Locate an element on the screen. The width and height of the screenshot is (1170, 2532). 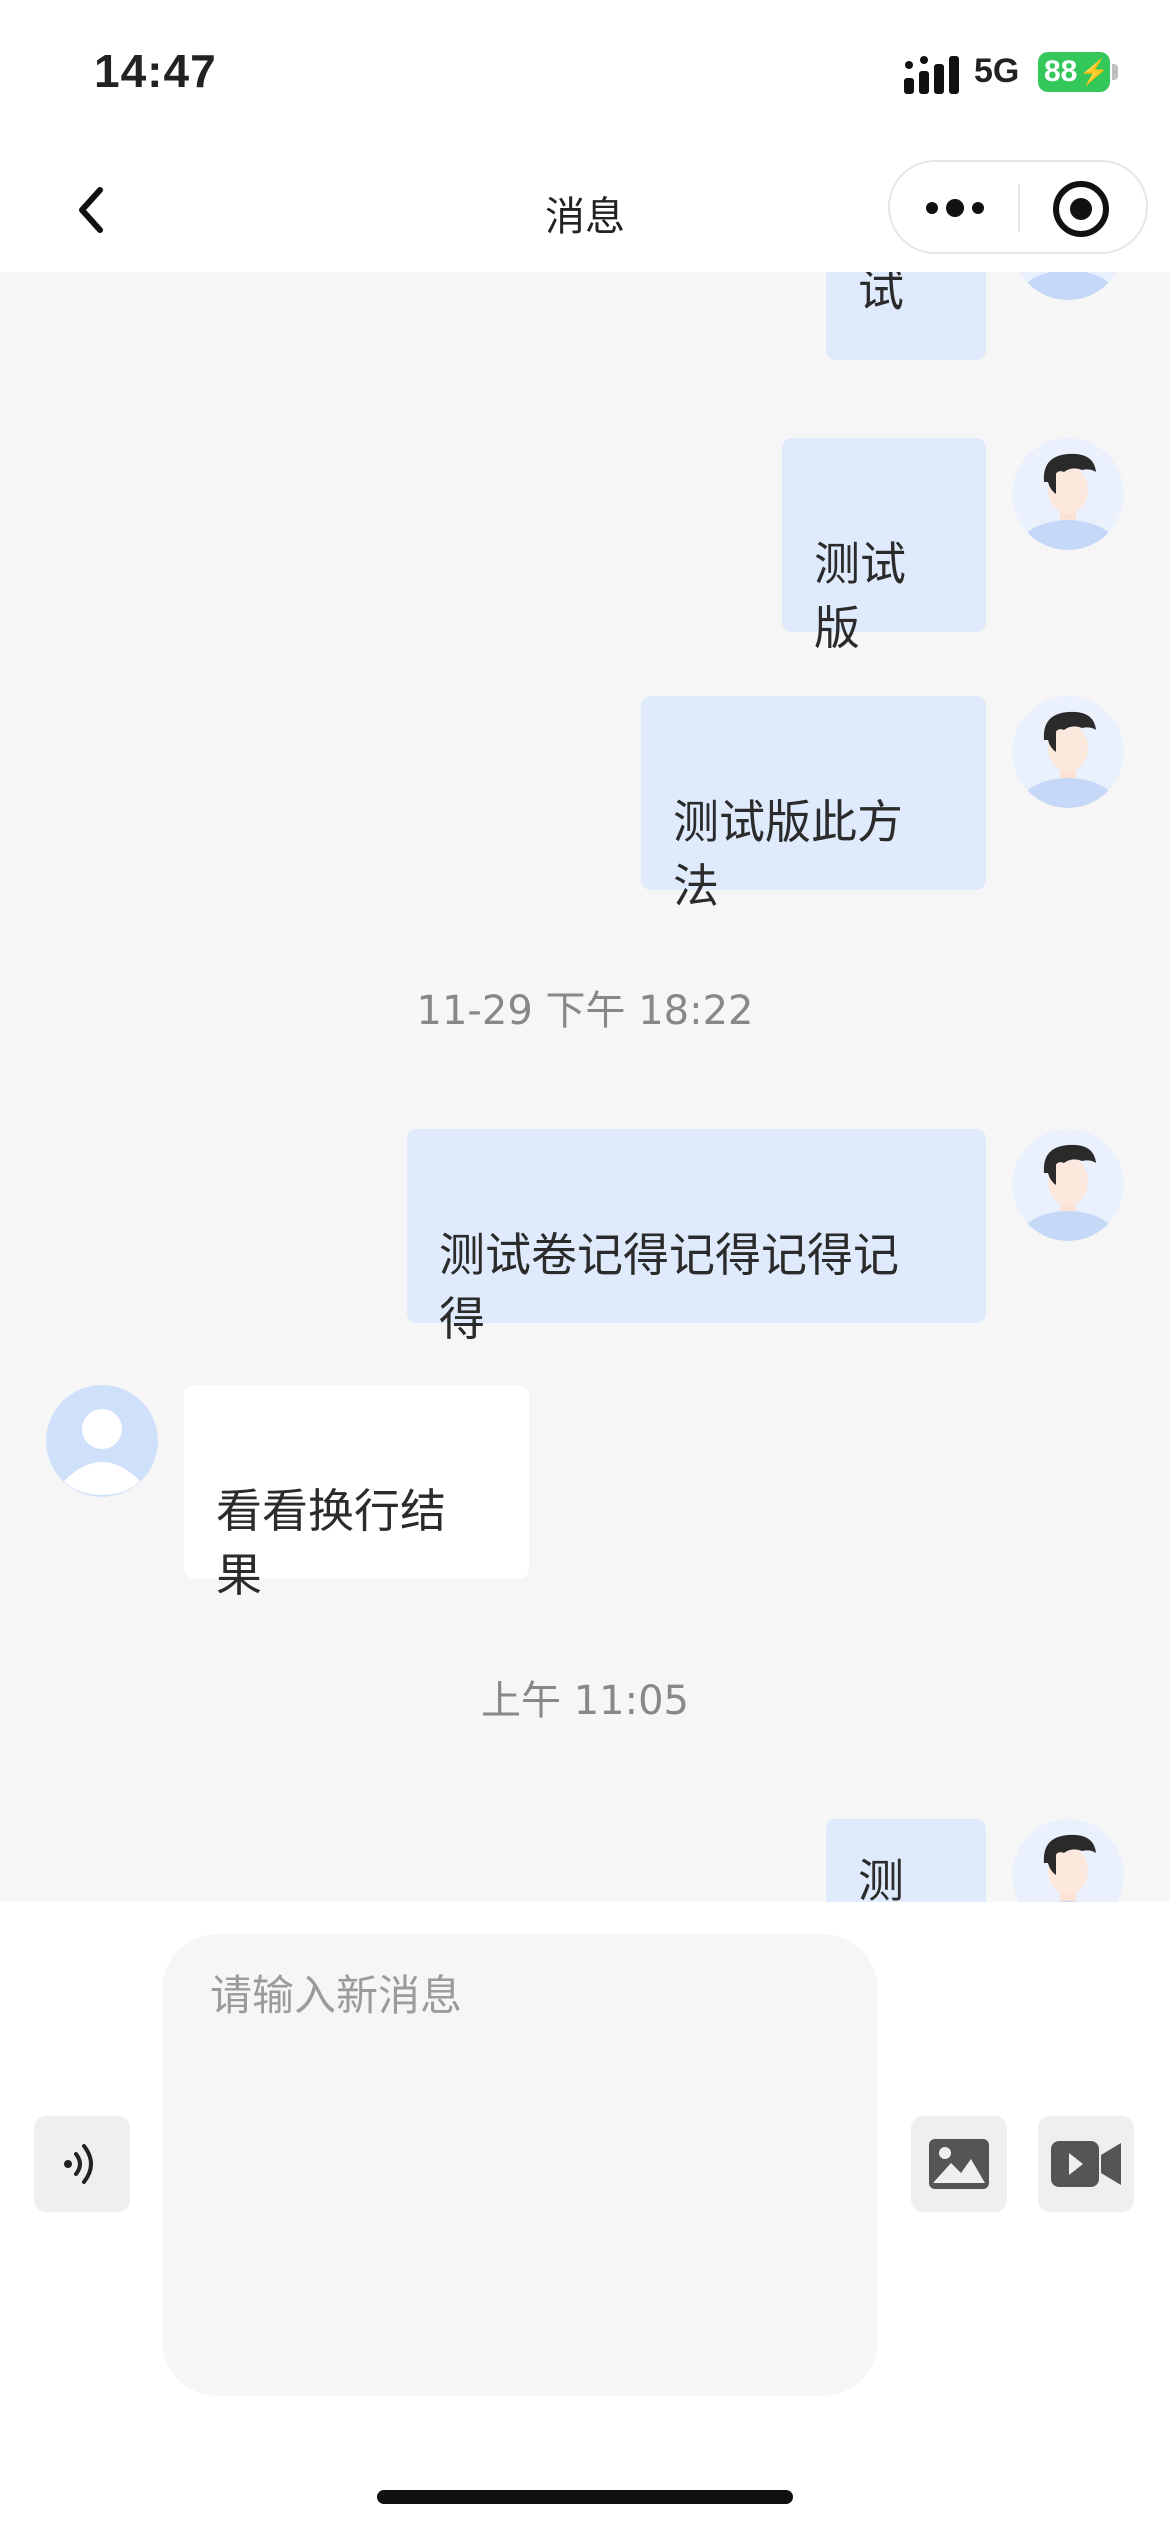
target-icon is located at coordinates (1081, 209).